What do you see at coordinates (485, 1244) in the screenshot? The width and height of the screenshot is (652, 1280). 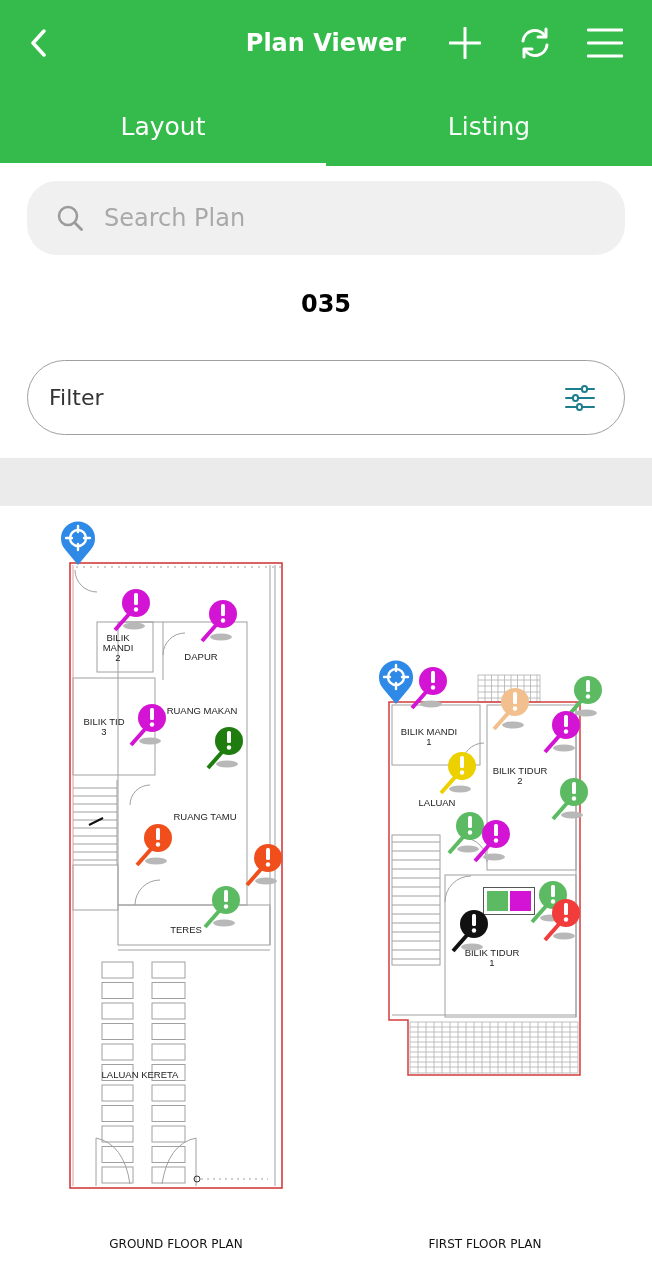 I see `plan-title: FIRST FLOOR PLAN` at bounding box center [485, 1244].